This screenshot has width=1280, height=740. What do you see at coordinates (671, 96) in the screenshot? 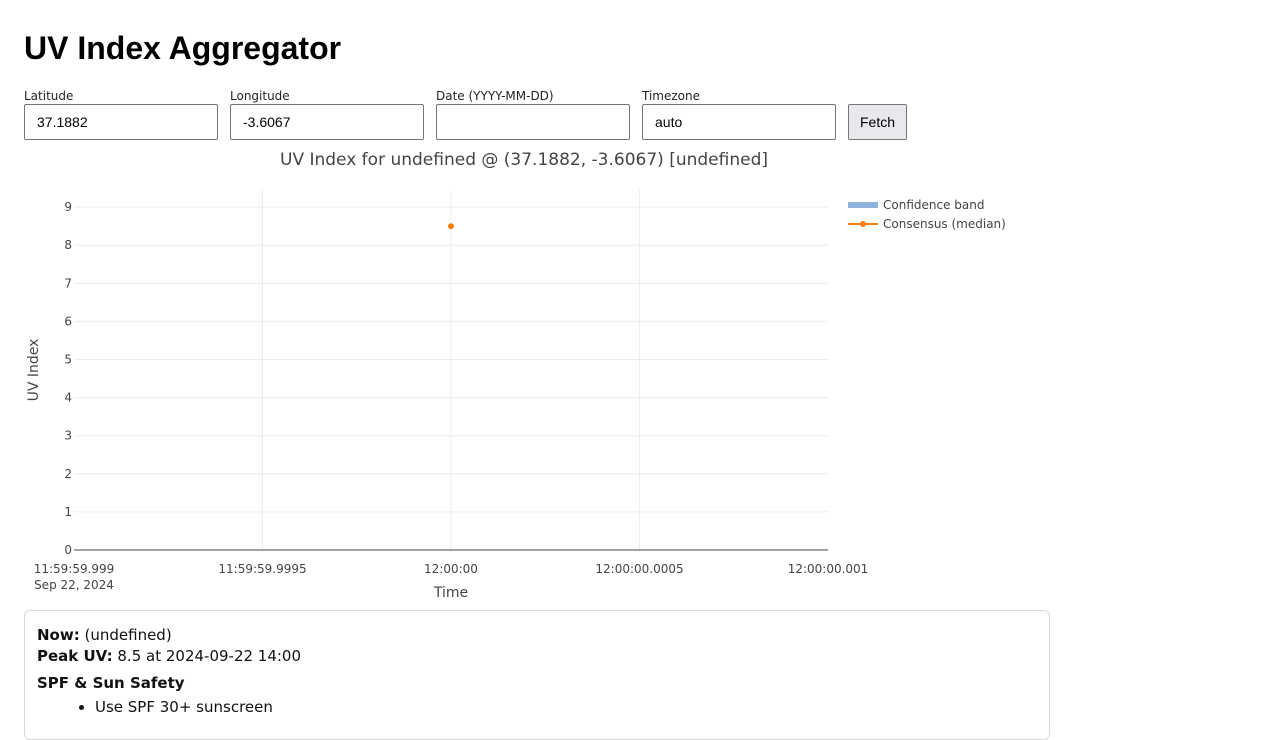
I see `timezone-label: Timezone` at bounding box center [671, 96].